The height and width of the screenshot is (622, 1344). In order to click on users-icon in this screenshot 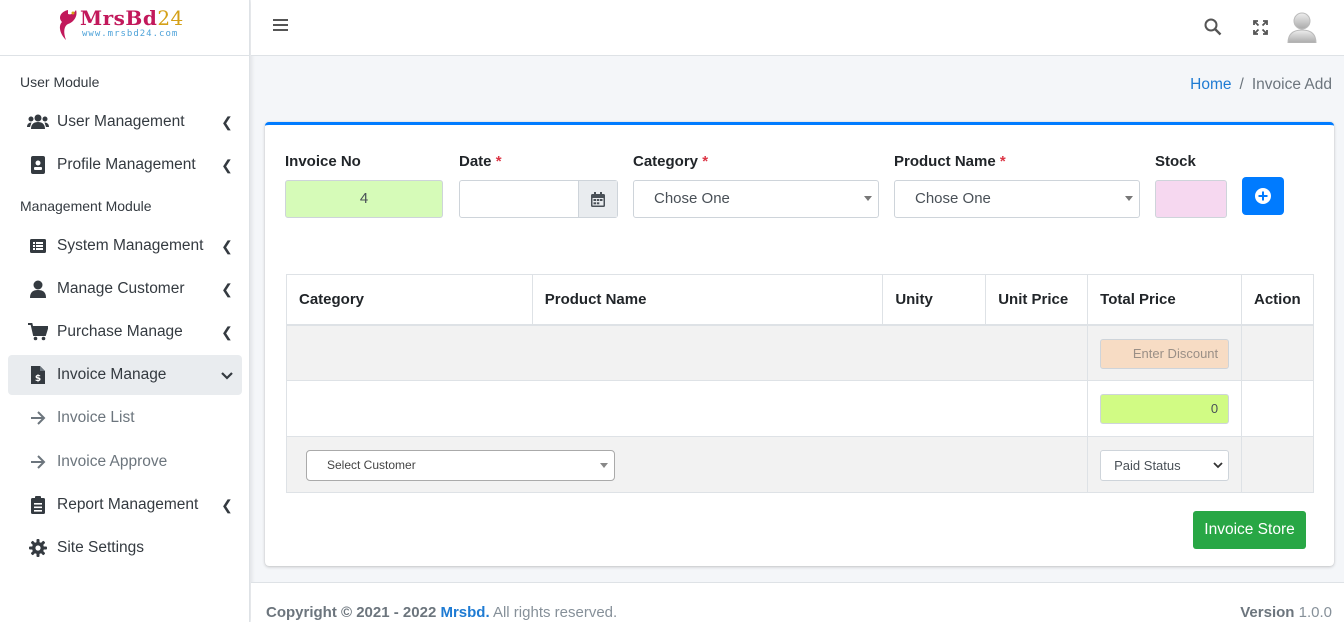, I will do `click(32, 122)`.